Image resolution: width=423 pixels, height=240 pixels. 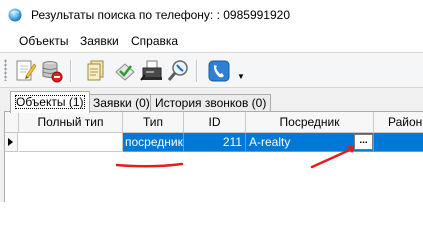 What do you see at coordinates (12, 122) in the screenshot?
I see `row-indicator-header` at bounding box center [12, 122].